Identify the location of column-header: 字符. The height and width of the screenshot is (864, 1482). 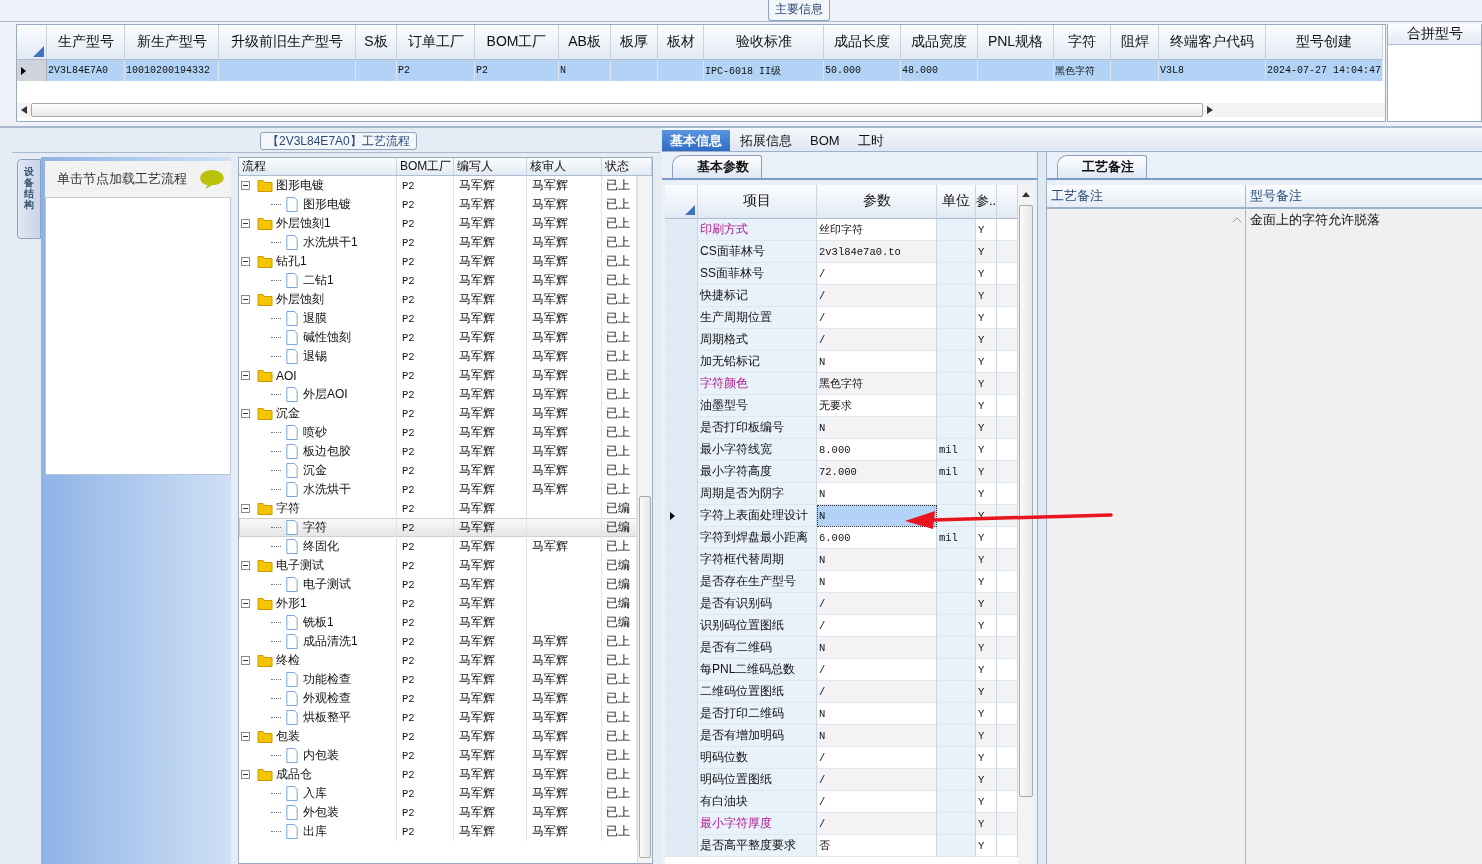
(1082, 42).